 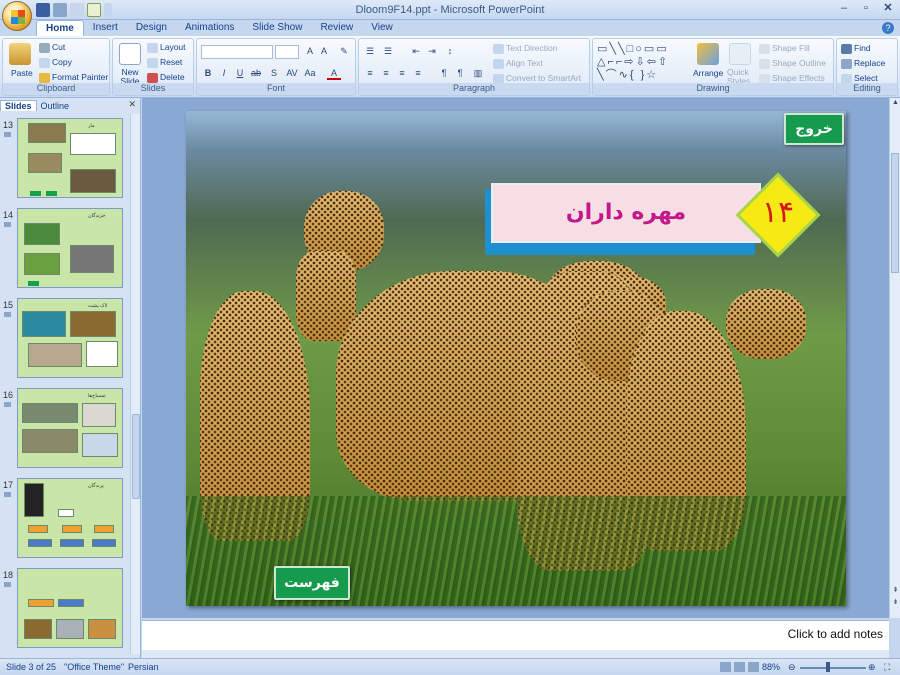 I want to click on font-color-icon: A, so click(x=334, y=73).